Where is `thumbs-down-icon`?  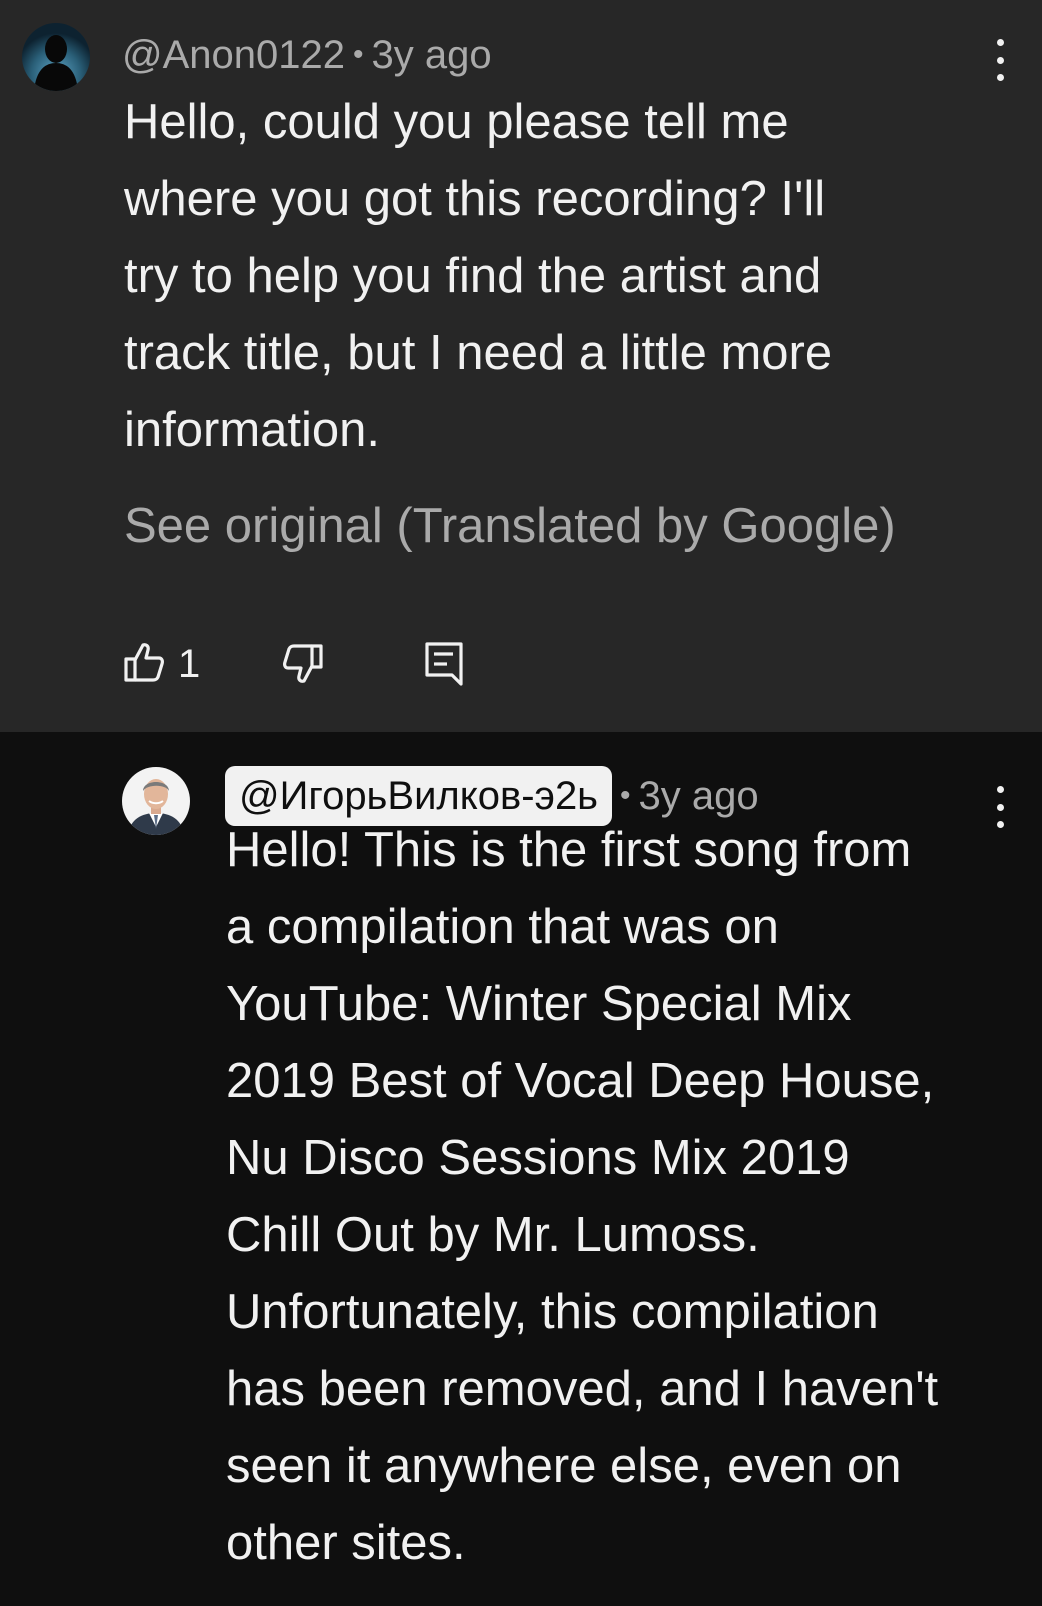
thumbs-down-icon is located at coordinates (303, 666).